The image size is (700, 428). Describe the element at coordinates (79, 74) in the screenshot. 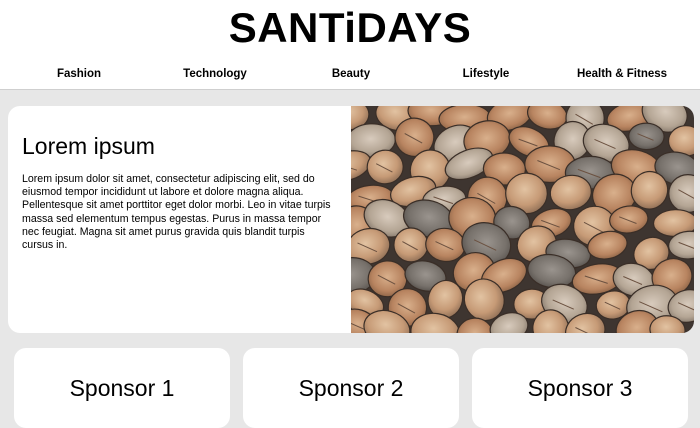

I see `nav-item-fashion: Fashion` at that location.